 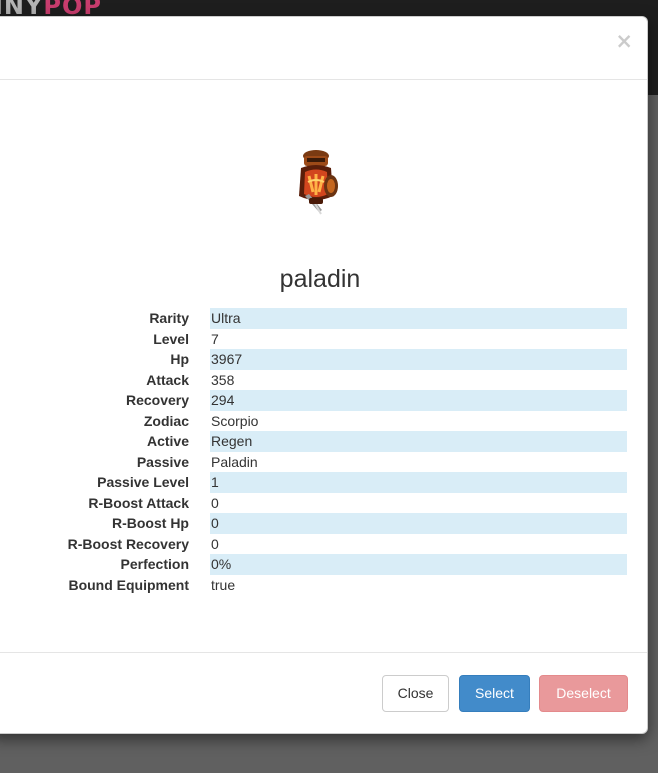 What do you see at coordinates (154, 564) in the screenshot?
I see `stat-label: Perfection` at bounding box center [154, 564].